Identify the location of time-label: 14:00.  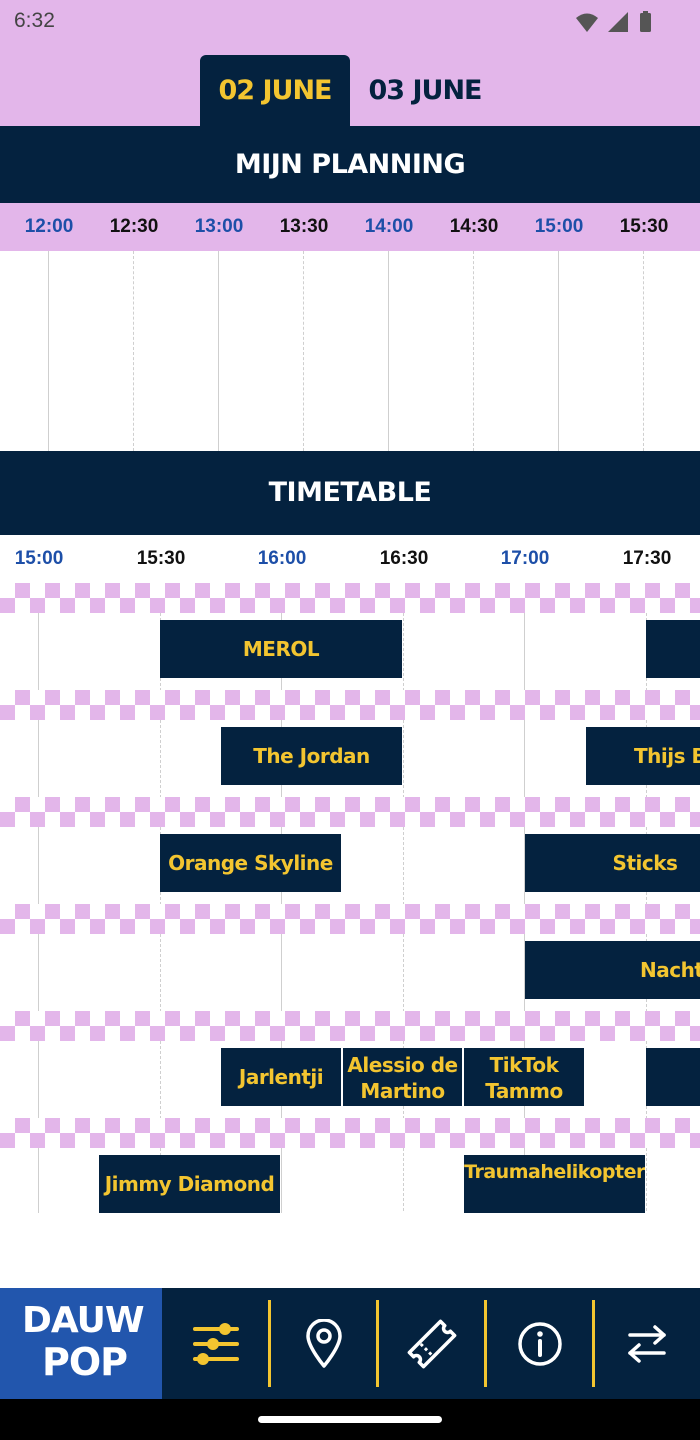
(389, 226).